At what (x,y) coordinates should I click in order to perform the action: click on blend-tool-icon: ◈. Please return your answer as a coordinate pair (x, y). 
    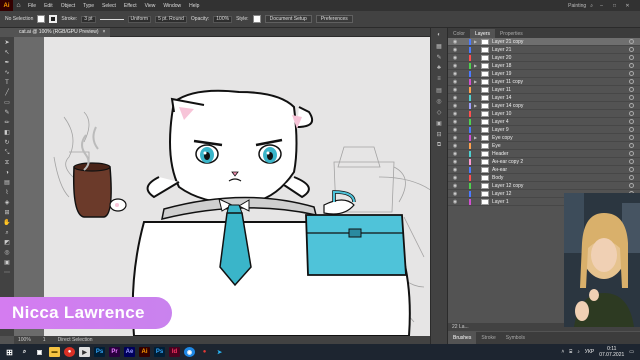
    Looking at the image, I should click on (7, 203).